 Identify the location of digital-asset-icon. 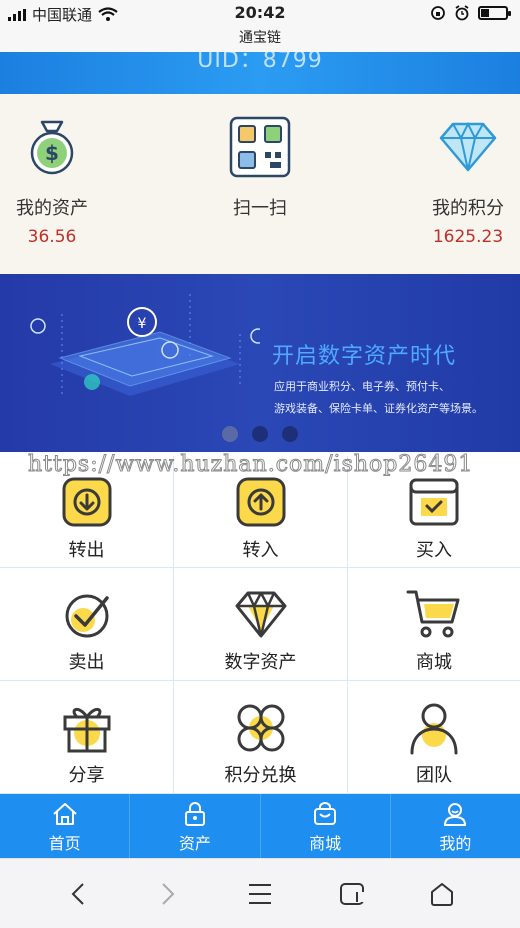
(260, 614).